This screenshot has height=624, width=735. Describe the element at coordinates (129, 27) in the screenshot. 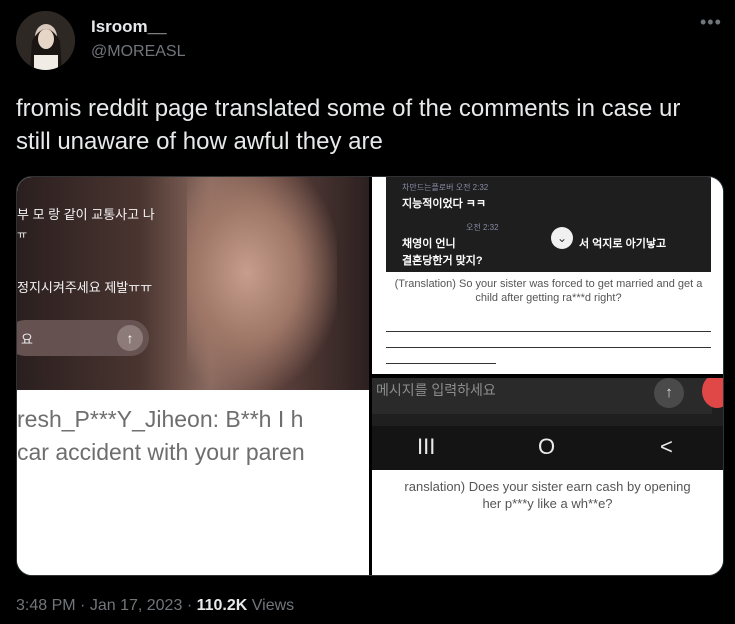

I see `display-name: Isroom__` at that location.